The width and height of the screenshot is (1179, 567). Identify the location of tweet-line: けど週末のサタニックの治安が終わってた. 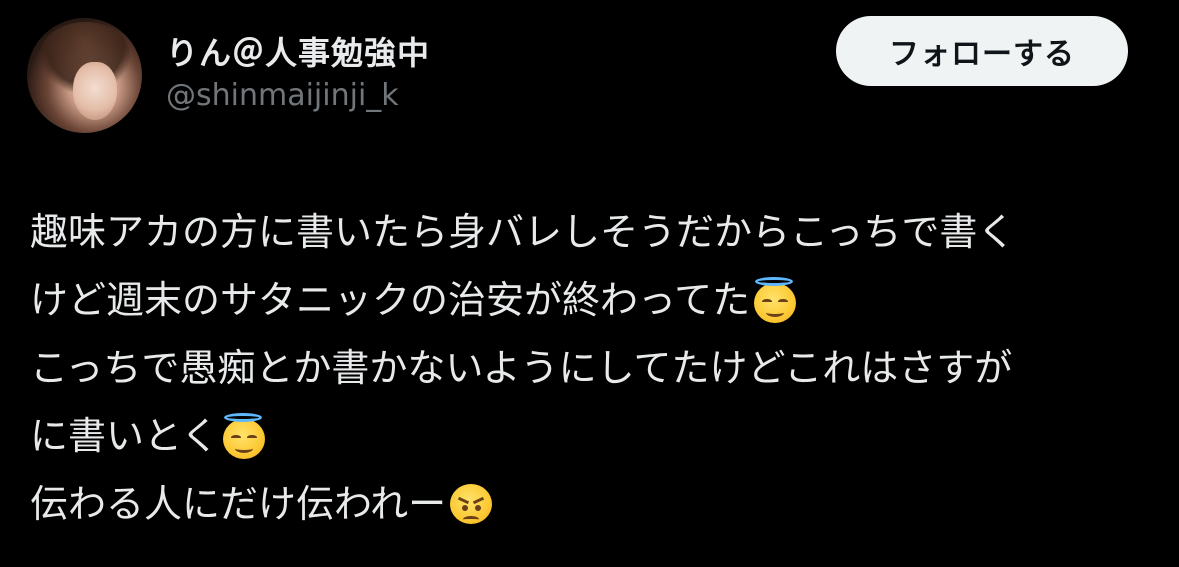
(590, 300).